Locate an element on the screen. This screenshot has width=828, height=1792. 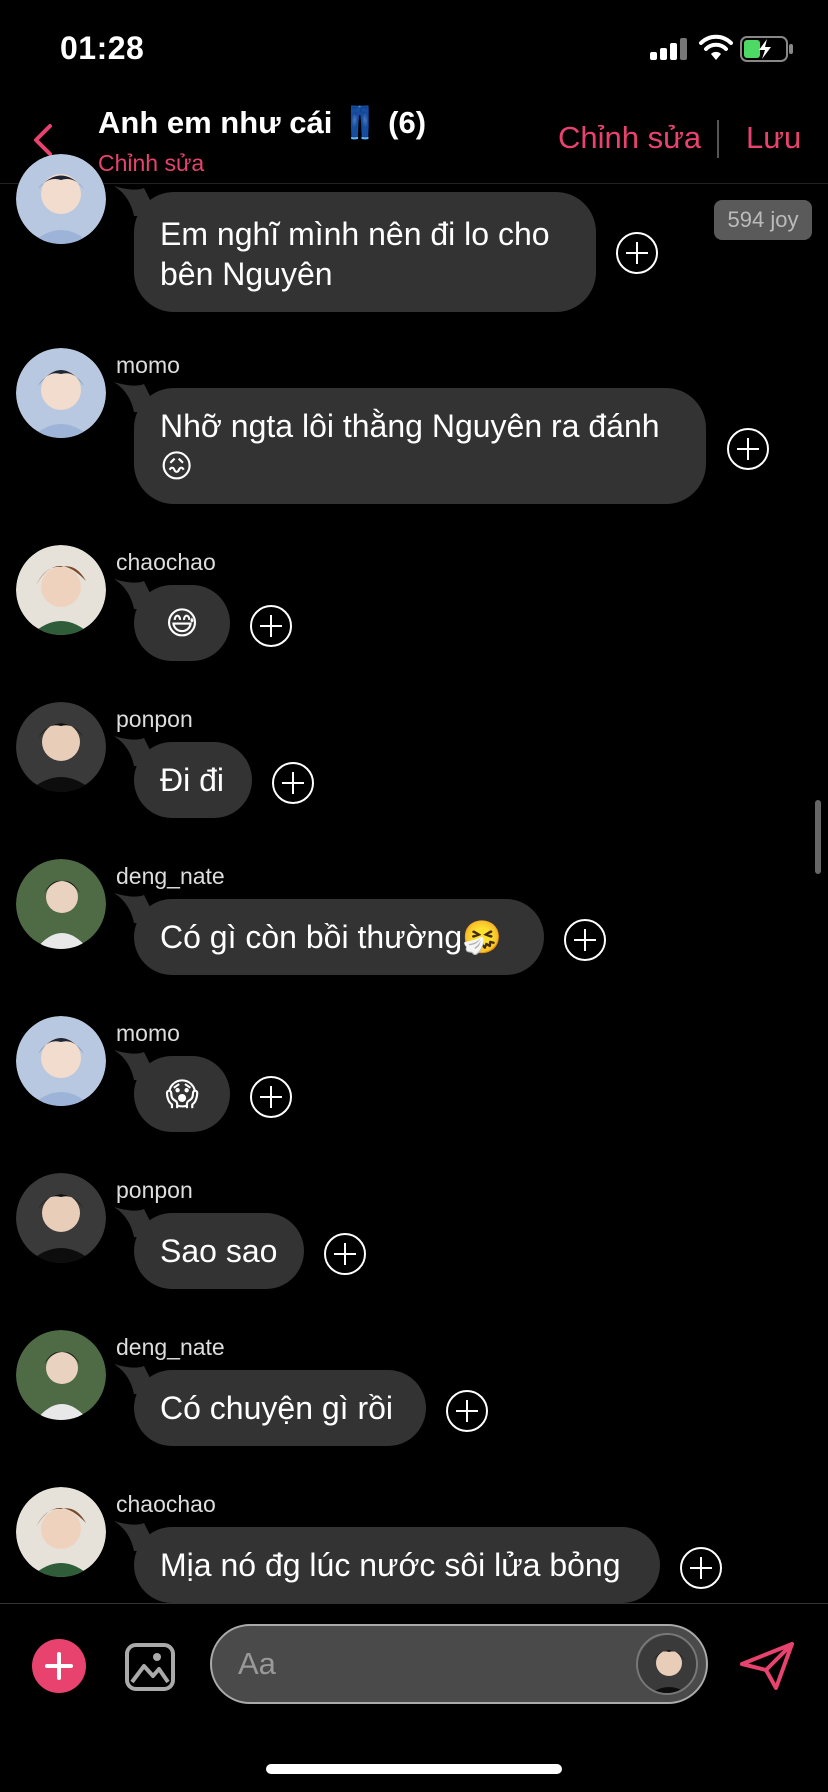
message-text: Nhỡ ngta lôi thằng Nguyên ra đánh 😖 is located at coordinates (410, 446).